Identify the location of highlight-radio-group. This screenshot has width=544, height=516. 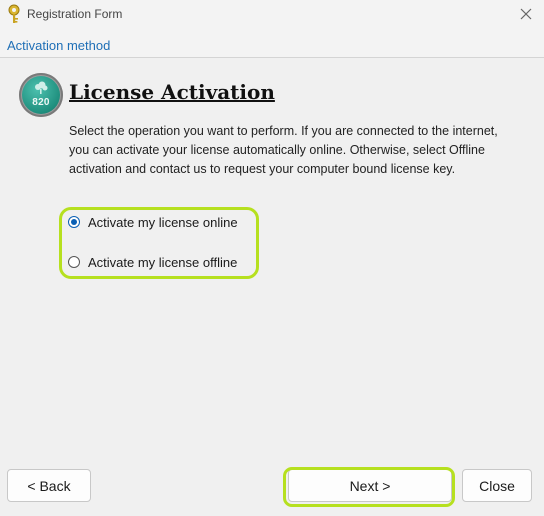
(159, 243).